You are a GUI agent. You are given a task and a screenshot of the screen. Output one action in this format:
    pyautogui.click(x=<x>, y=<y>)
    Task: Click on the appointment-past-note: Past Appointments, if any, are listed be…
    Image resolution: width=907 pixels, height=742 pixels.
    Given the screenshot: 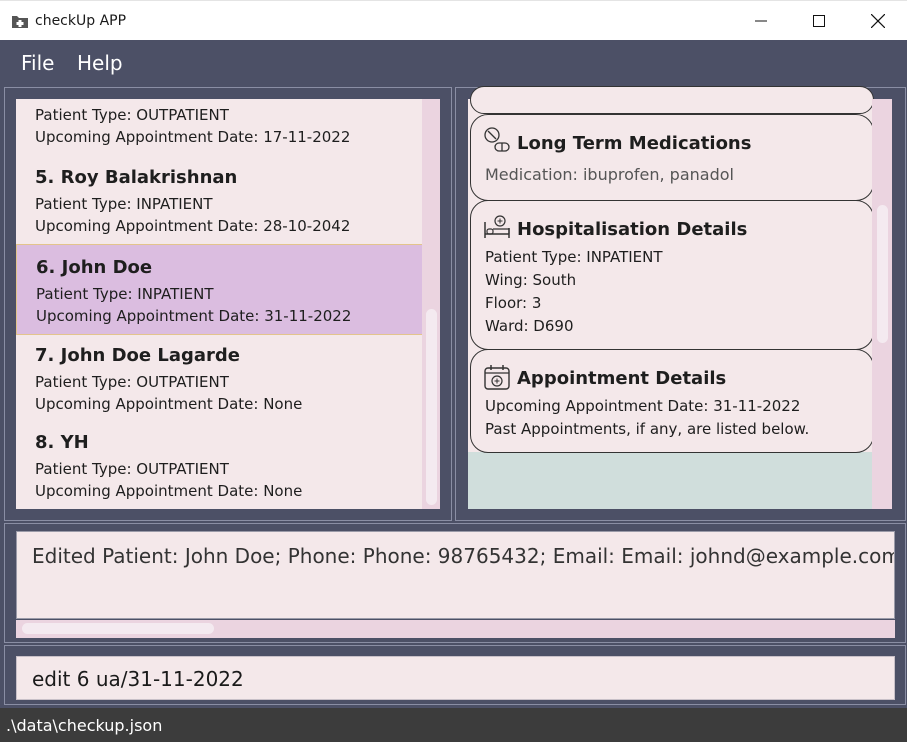 What is the action you would take?
    pyautogui.click(x=647, y=429)
    